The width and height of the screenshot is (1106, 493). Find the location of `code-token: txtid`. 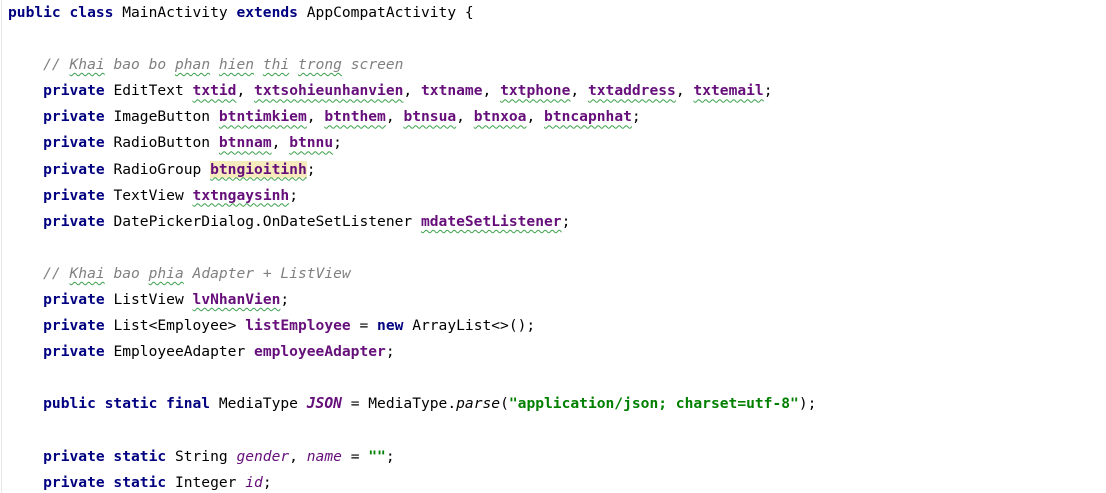

code-token: txtid is located at coordinates (214, 91).